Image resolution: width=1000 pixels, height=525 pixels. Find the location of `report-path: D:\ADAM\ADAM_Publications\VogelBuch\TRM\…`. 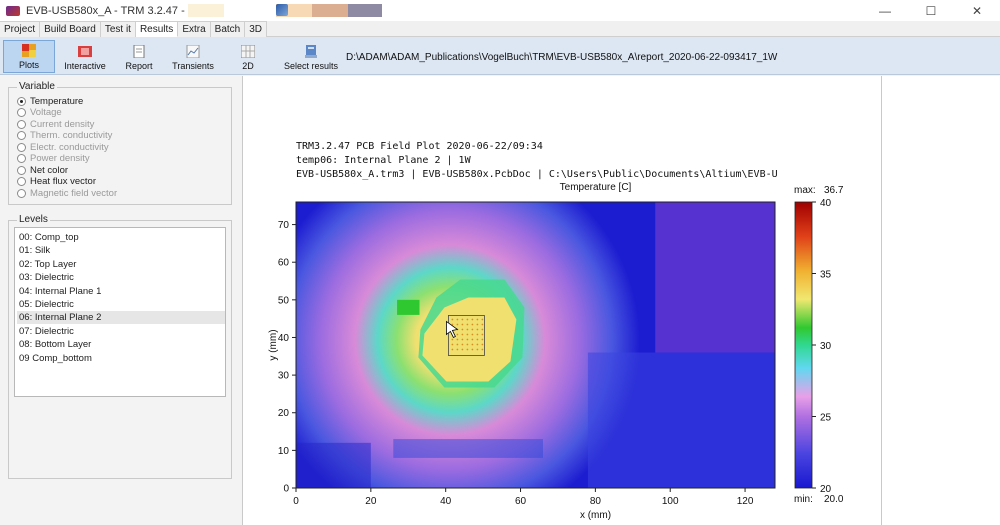

report-path: D:\ADAM\ADAM_Publications\VogelBuch\TRM\… is located at coordinates (562, 57).